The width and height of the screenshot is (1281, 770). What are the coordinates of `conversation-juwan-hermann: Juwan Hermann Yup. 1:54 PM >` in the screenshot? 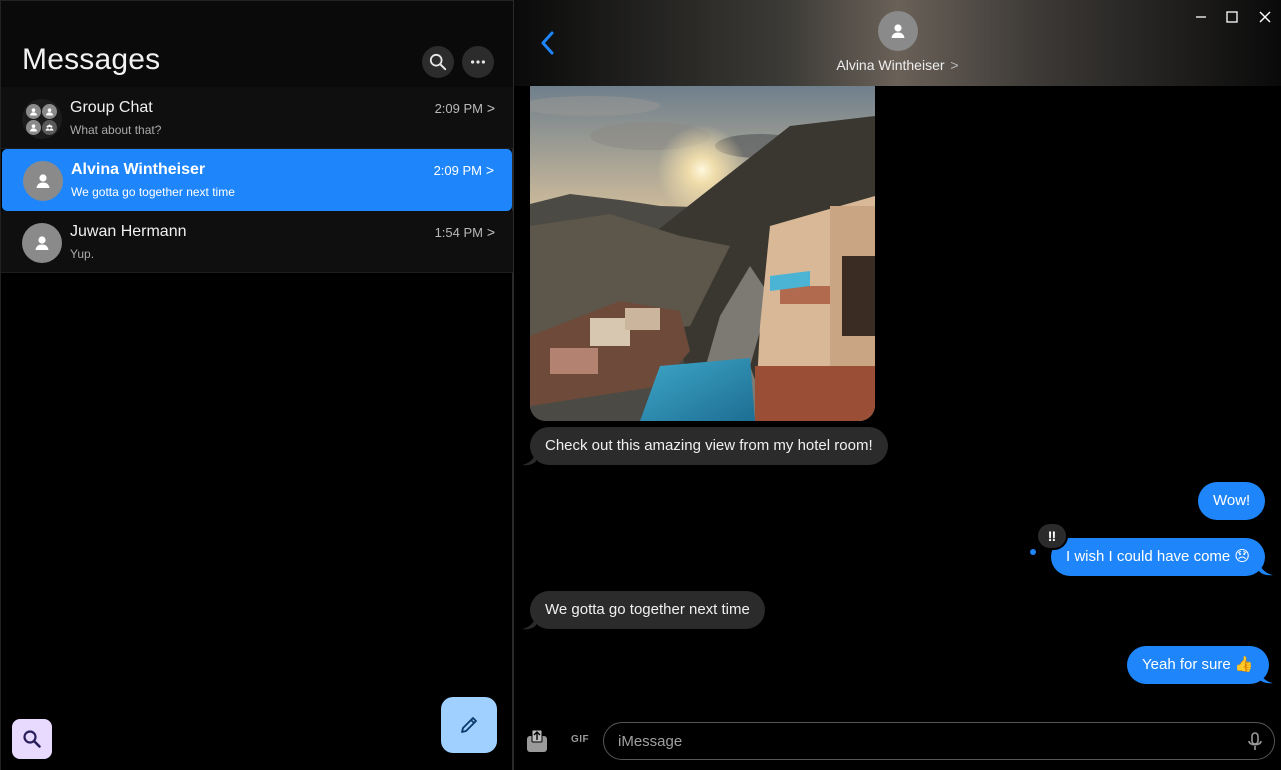 It's located at (257, 242).